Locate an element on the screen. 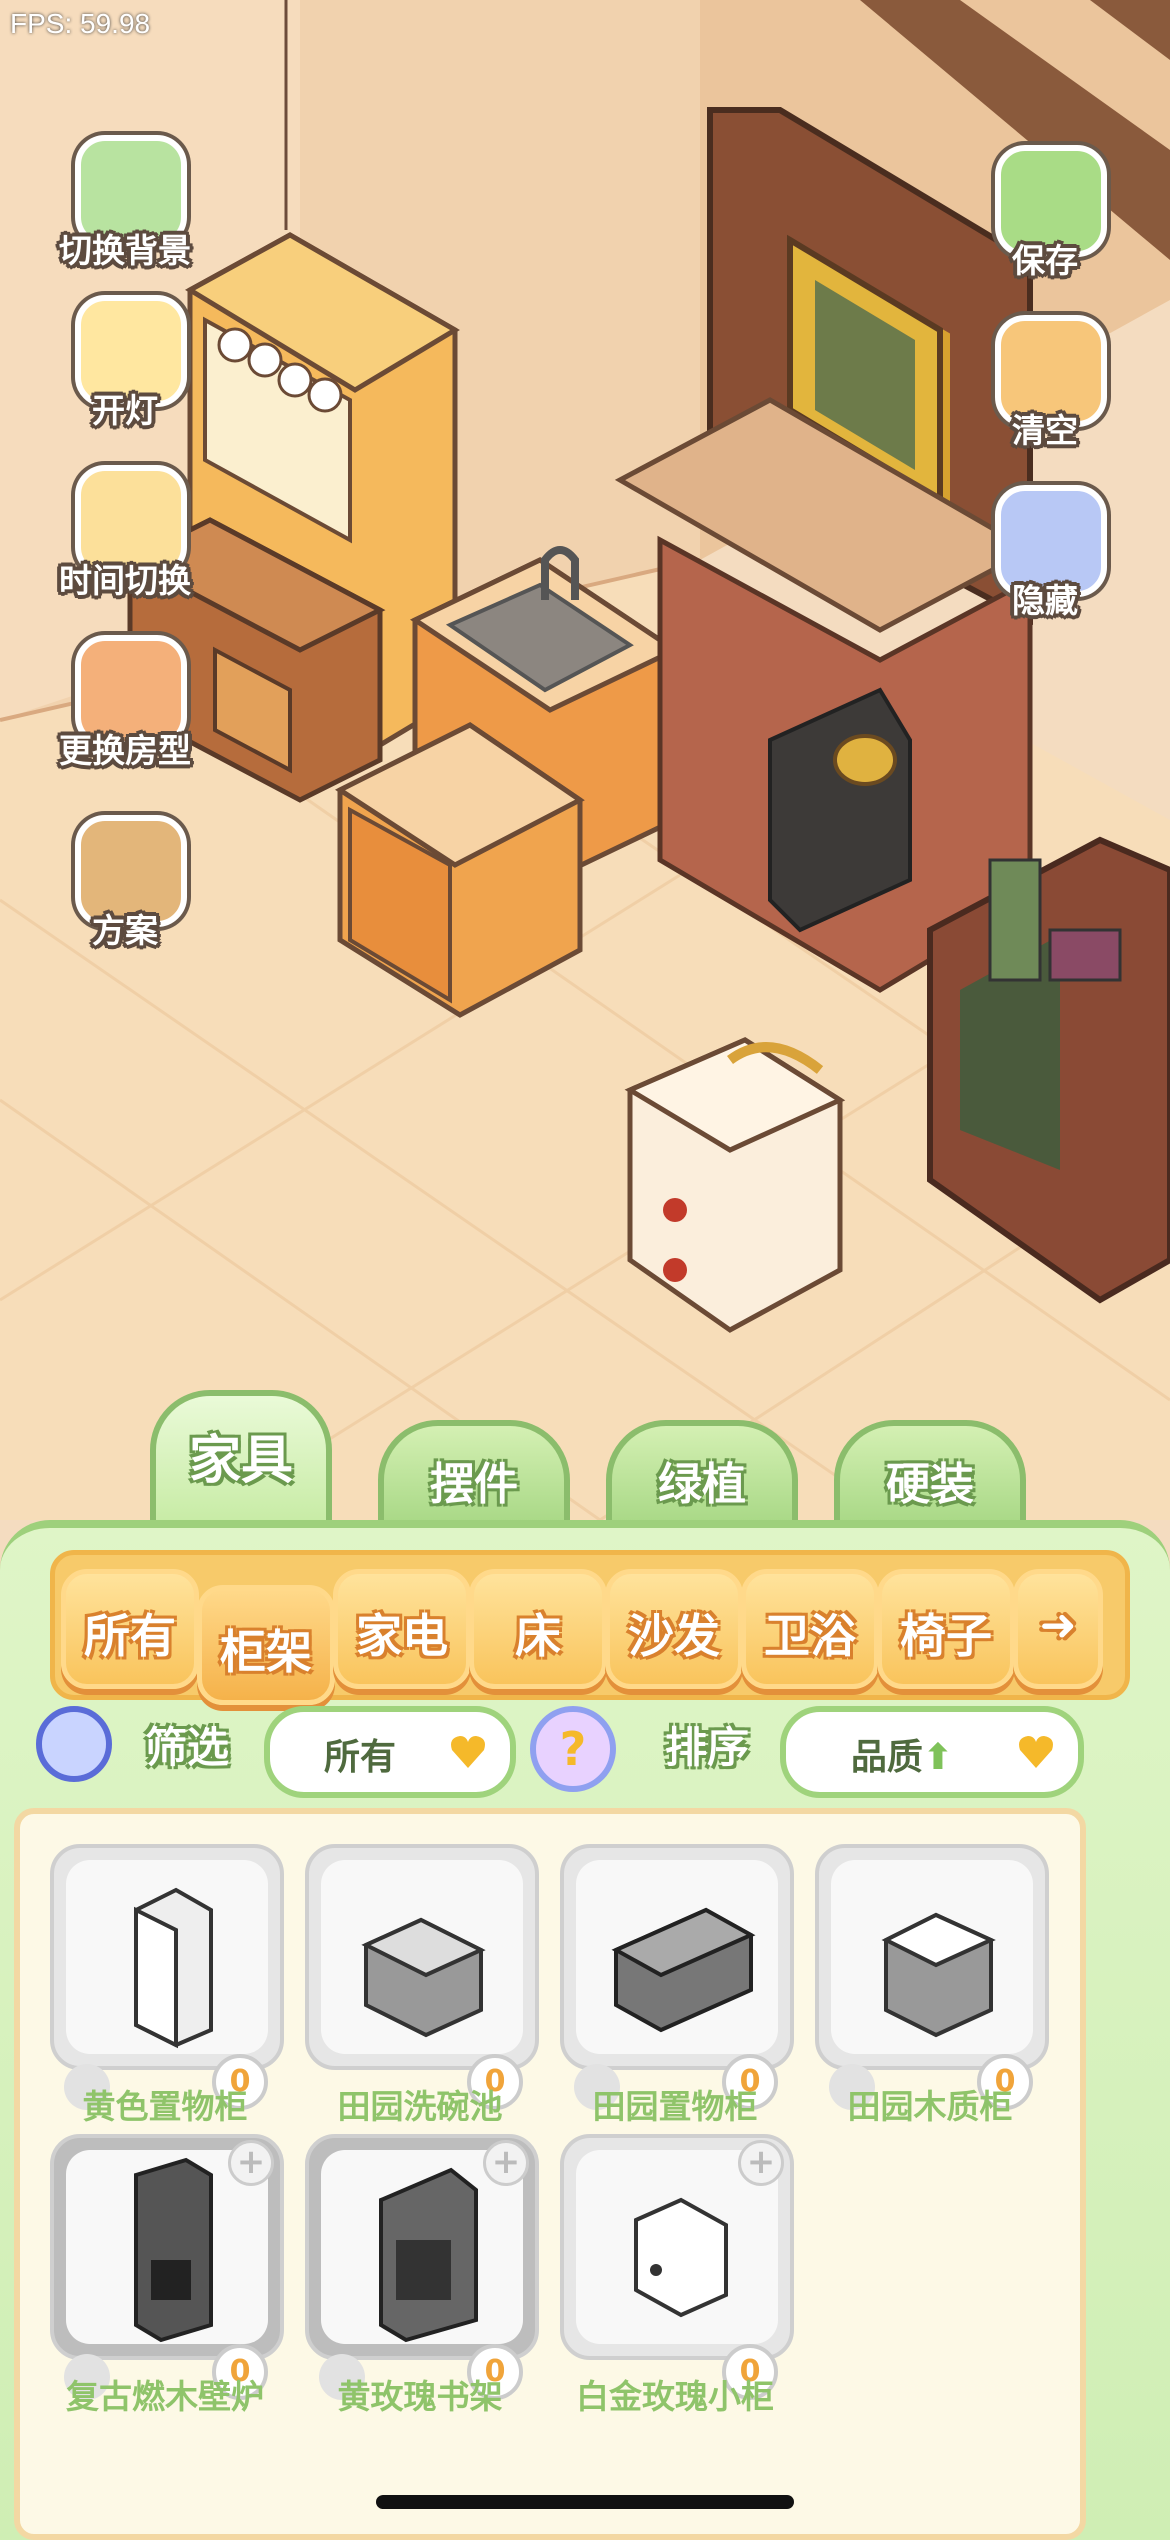  hide-ui-button: 隐藏 is located at coordinates (1045, 555).